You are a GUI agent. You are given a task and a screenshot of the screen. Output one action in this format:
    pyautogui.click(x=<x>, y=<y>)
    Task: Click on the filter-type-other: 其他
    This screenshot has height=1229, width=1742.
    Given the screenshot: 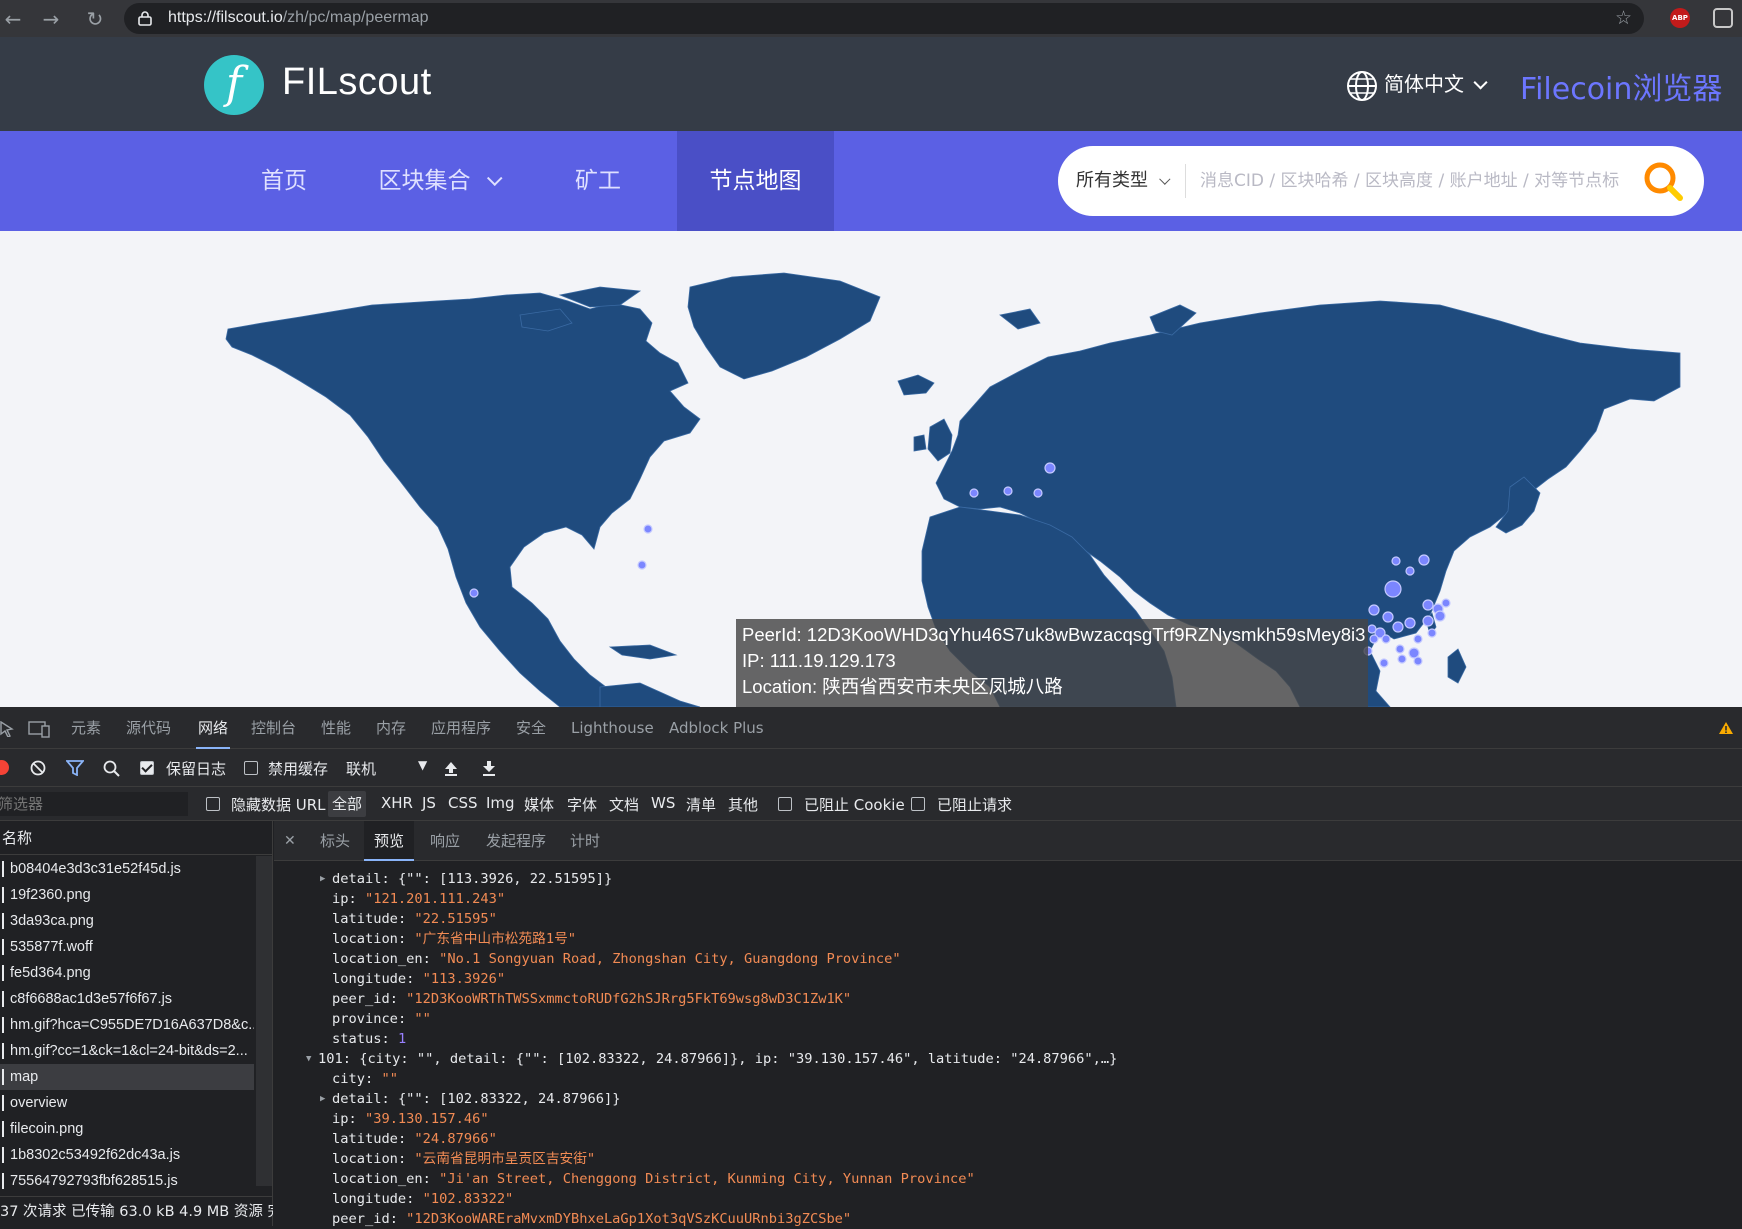 What is the action you would take?
    pyautogui.click(x=743, y=804)
    